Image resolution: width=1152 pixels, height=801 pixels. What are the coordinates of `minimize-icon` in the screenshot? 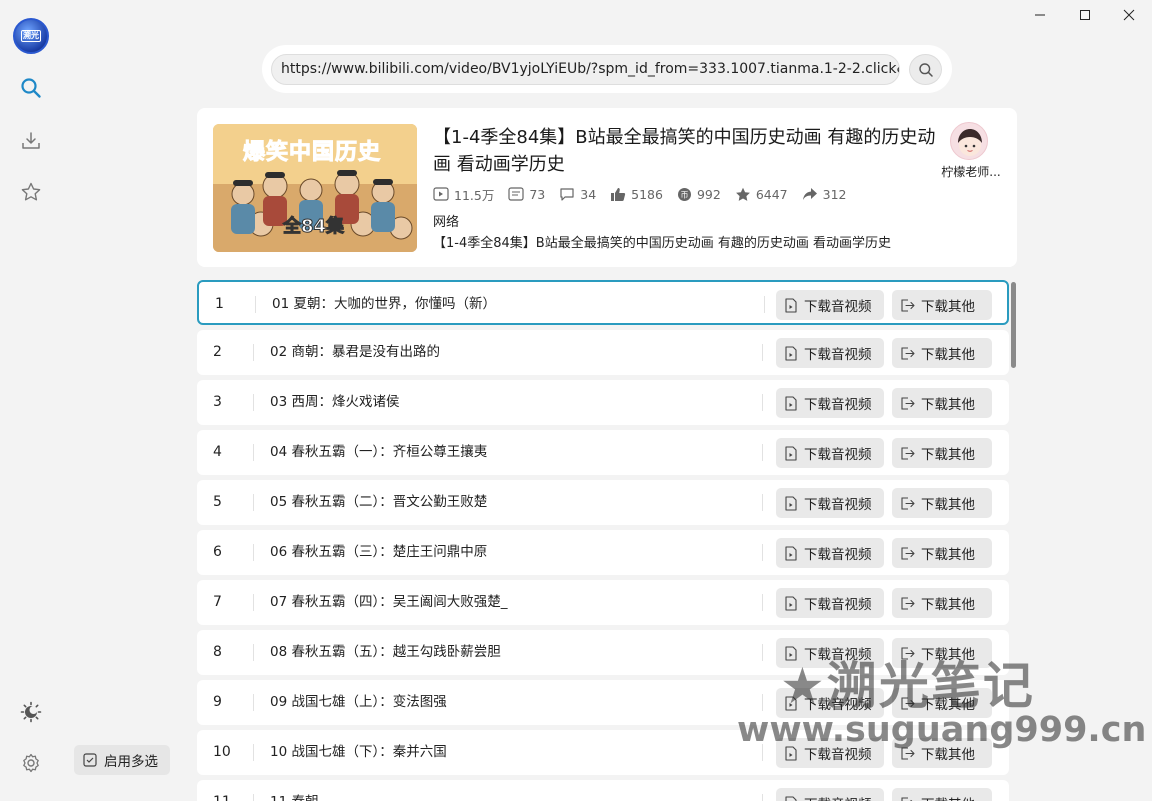 It's located at (1040, 15).